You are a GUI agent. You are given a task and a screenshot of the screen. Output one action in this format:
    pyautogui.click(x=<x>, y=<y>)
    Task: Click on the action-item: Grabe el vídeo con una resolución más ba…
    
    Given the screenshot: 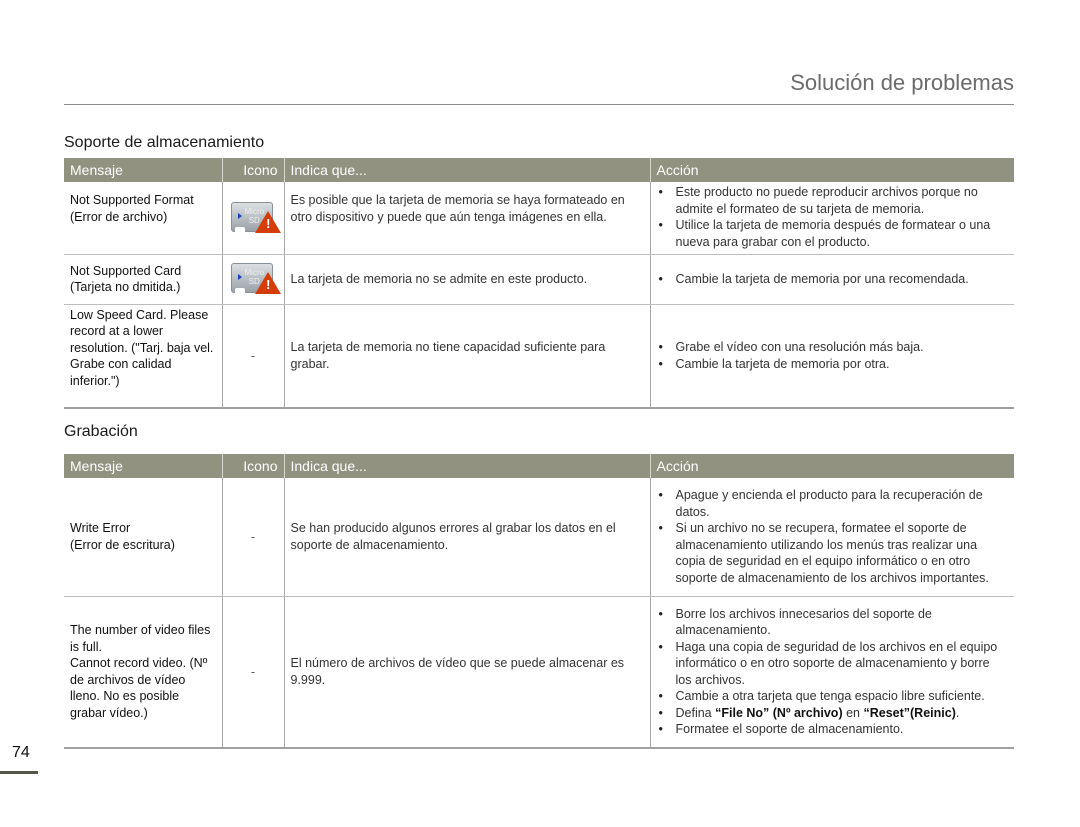 What is the action you would take?
    pyautogui.click(x=833, y=347)
    